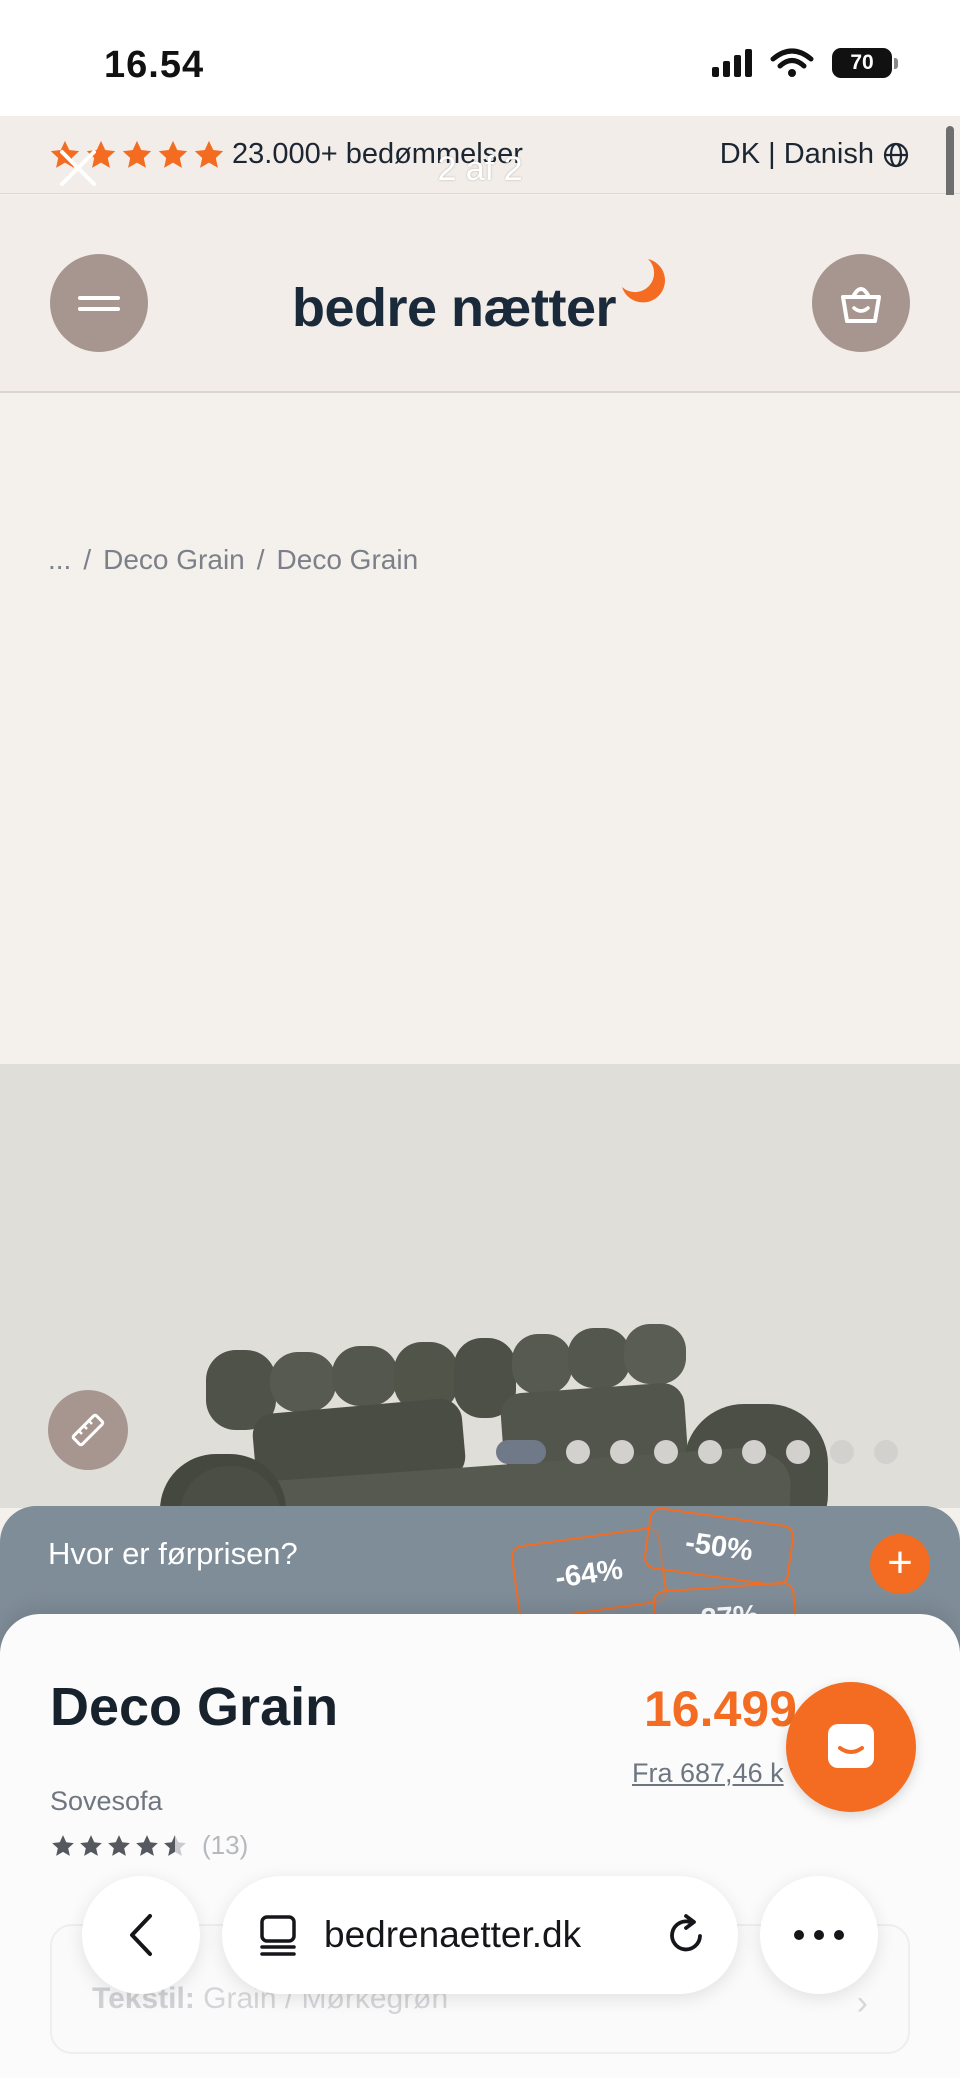  Describe the element at coordinates (862, 2003) in the screenshot. I see `chevron-right-icon: ›` at that location.